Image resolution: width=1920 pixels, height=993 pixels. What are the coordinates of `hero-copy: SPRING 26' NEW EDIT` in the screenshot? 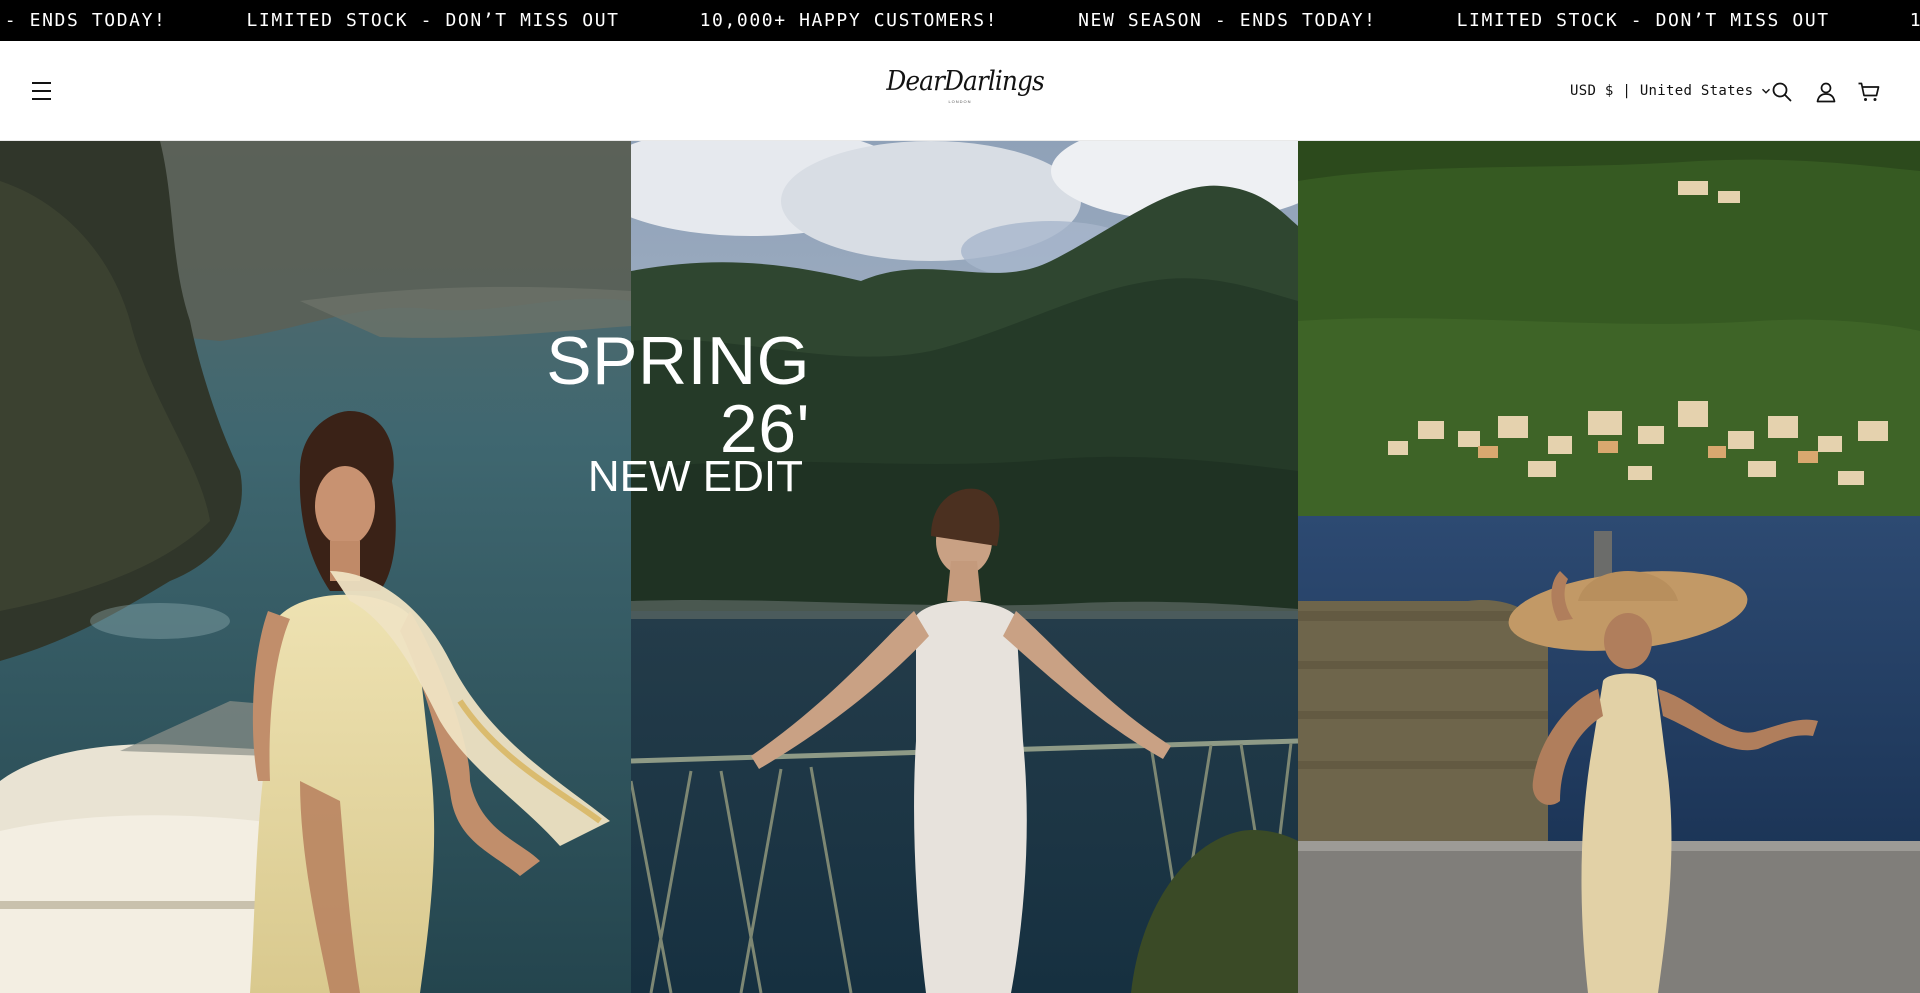 It's located at (625, 413).